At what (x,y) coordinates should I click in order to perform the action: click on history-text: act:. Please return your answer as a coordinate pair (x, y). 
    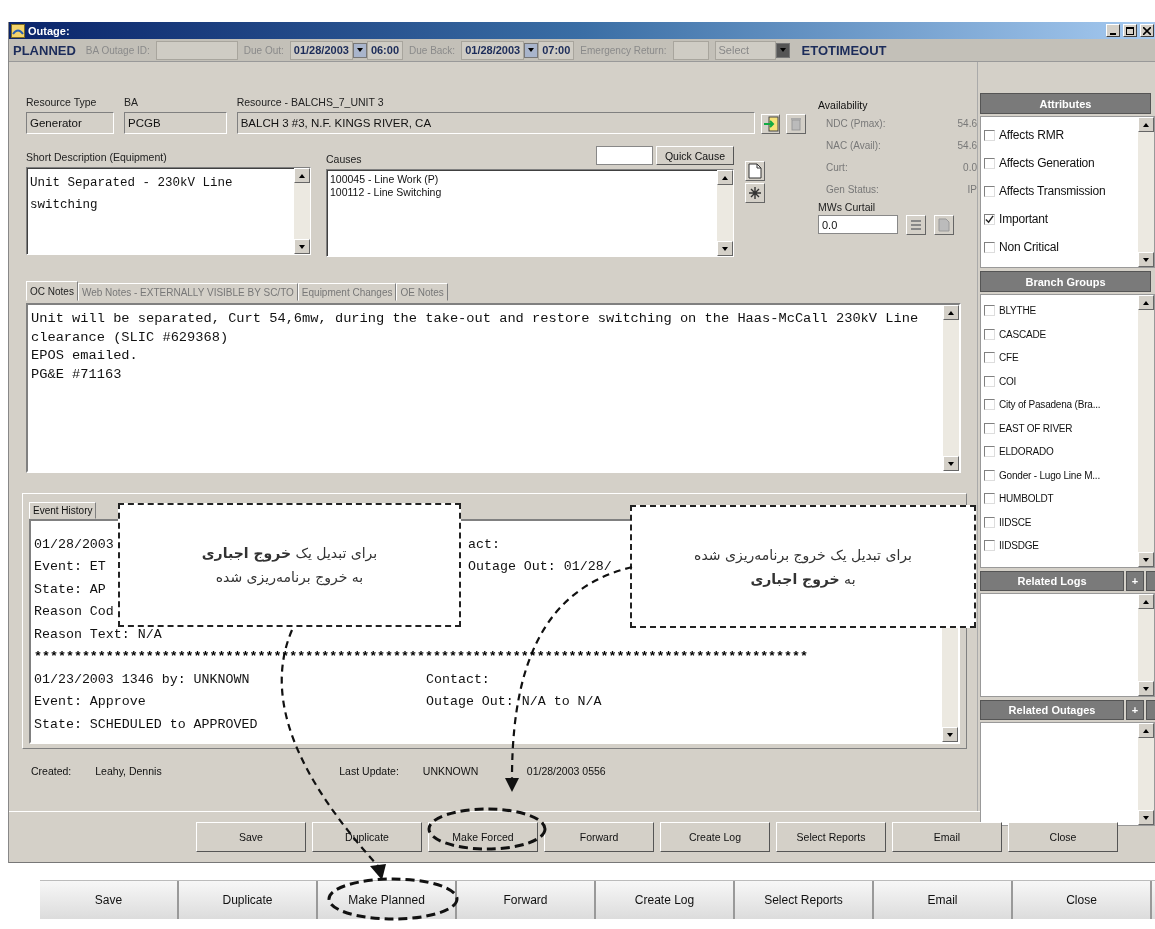
    Looking at the image, I should click on (484, 544).